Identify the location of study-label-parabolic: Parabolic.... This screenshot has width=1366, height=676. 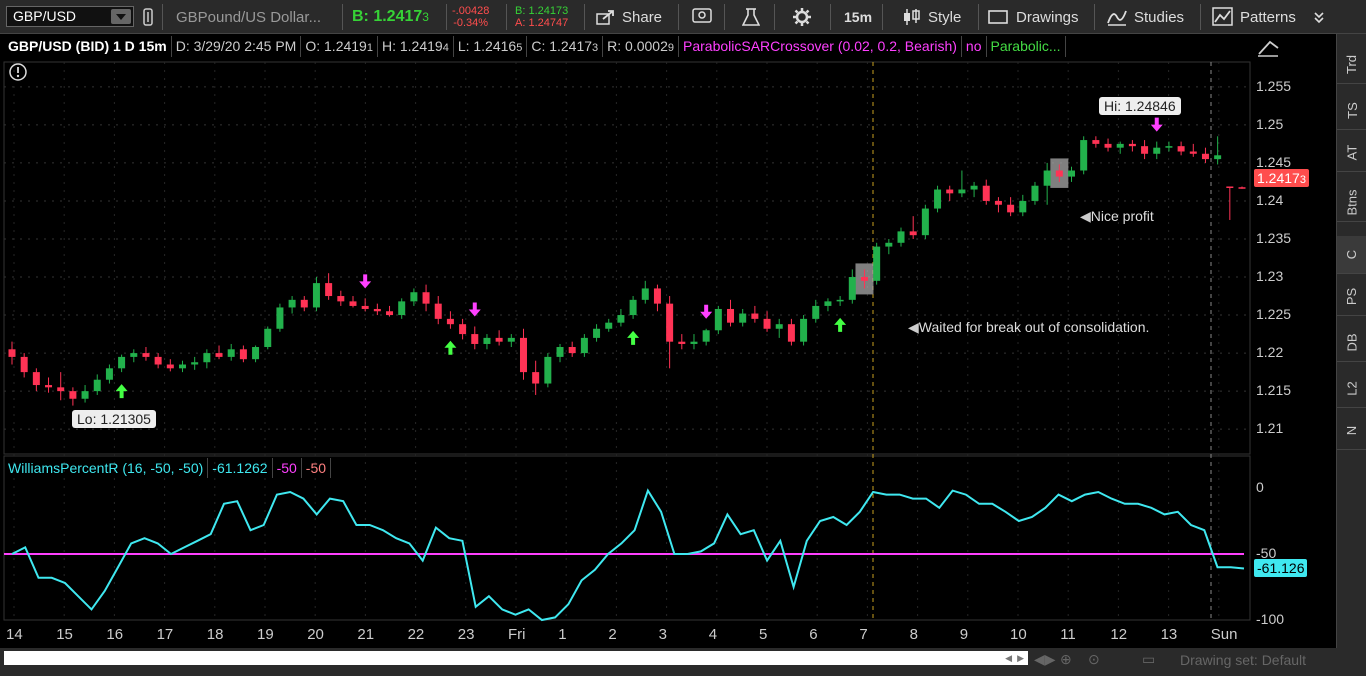
(1026, 46).